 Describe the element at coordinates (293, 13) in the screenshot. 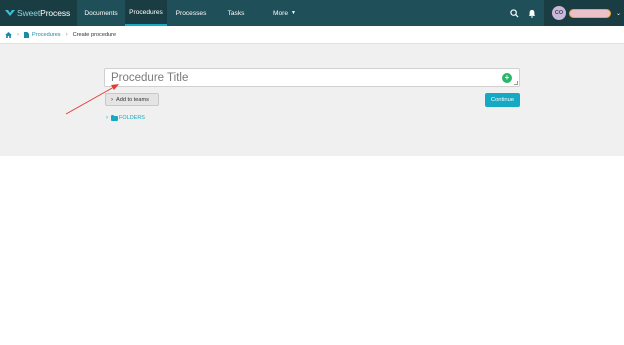

I see `chevron-down-icon: ▼` at that location.